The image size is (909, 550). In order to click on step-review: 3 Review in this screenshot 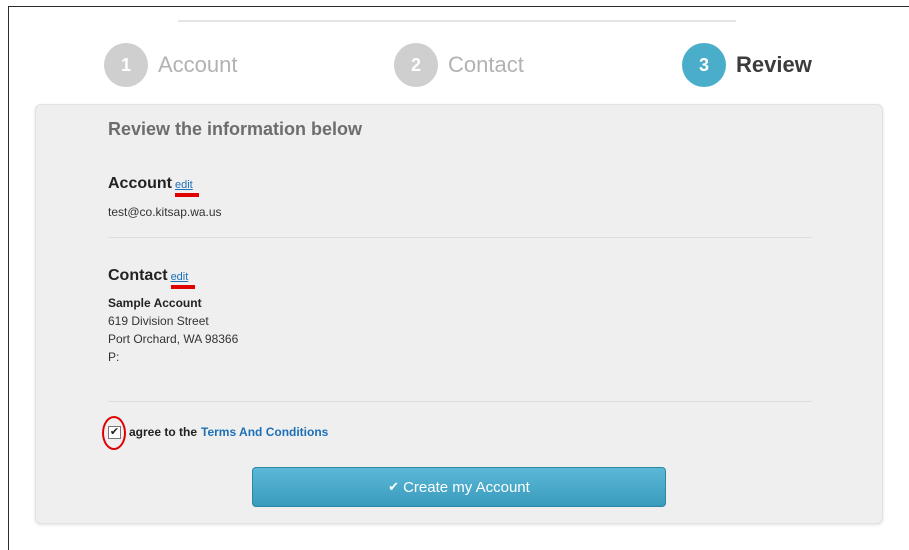, I will do `click(747, 65)`.